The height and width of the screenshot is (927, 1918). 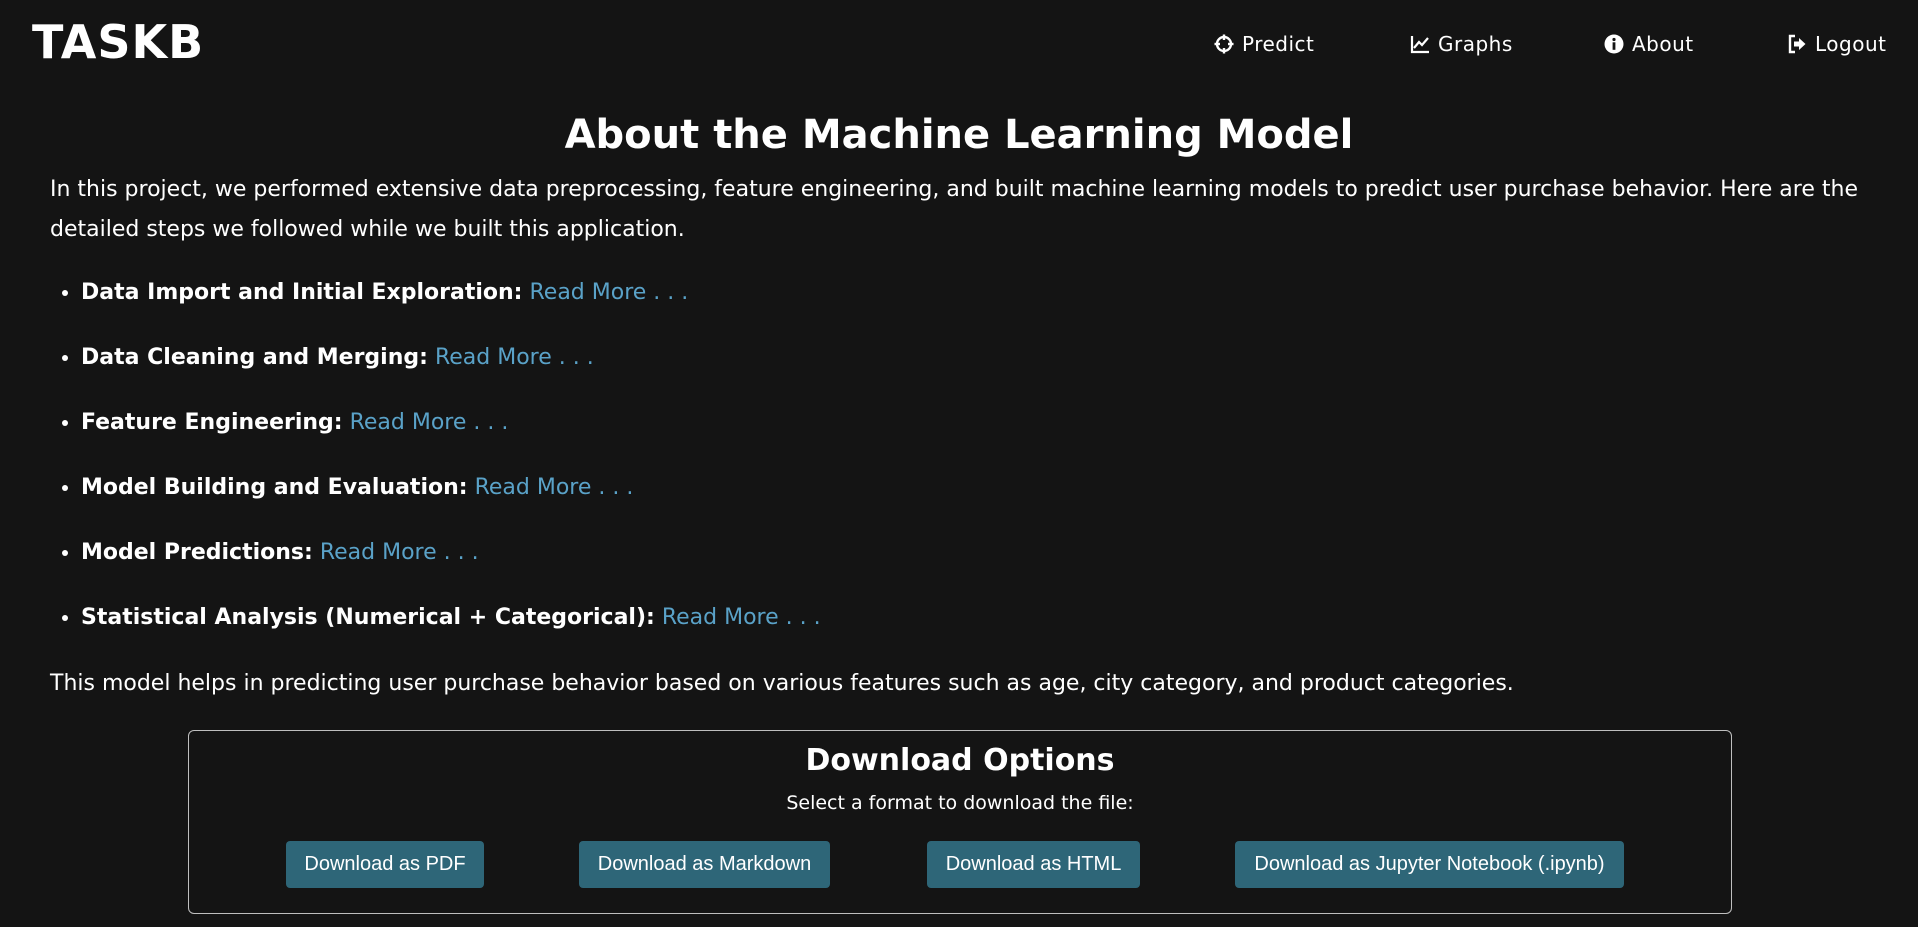 What do you see at coordinates (960, 803) in the screenshot?
I see `download-subtitle: Select a format to download the file:` at bounding box center [960, 803].